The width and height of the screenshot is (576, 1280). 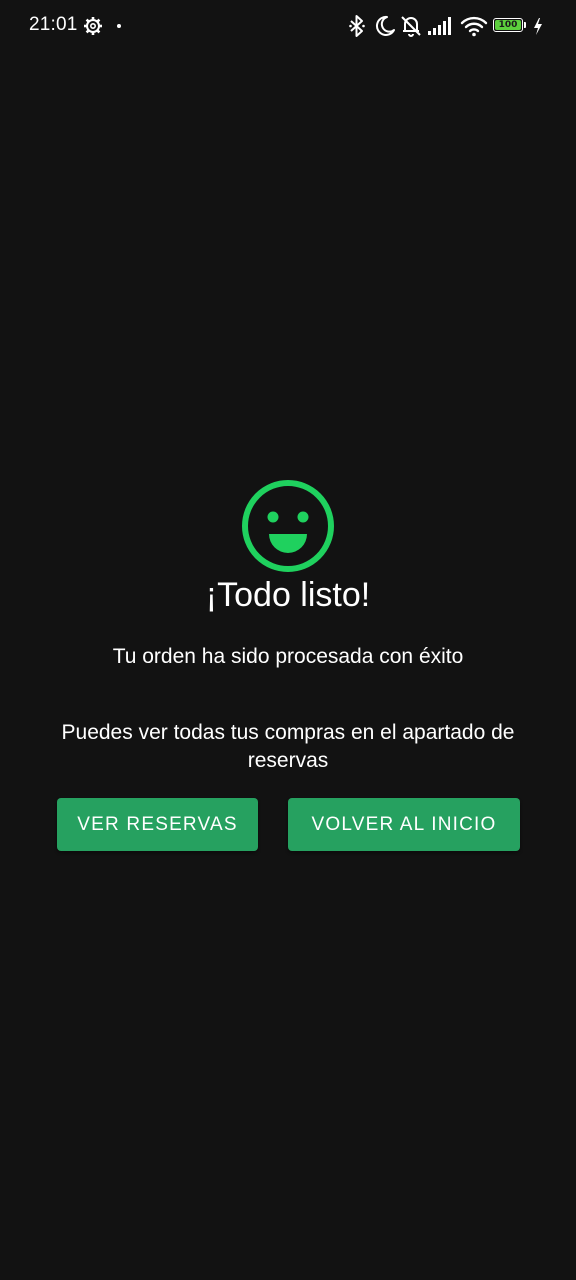 What do you see at coordinates (404, 824) in the screenshot?
I see `back-to-home-button: VOLVER AL INICIO` at bounding box center [404, 824].